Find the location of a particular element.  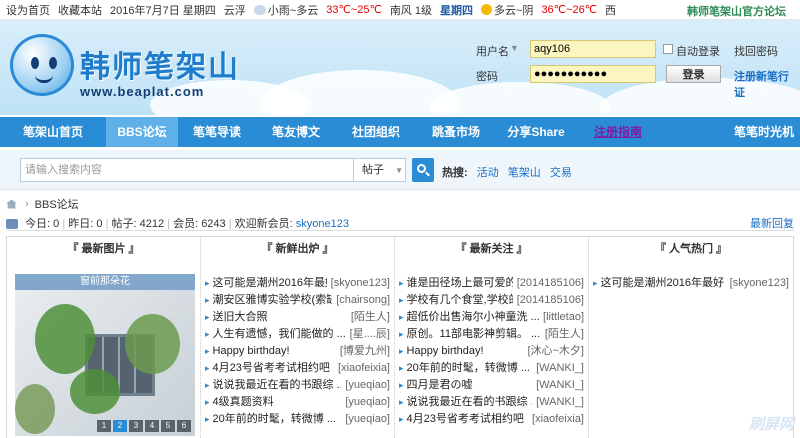

photo-page-button: 2 is located at coordinates (120, 426).